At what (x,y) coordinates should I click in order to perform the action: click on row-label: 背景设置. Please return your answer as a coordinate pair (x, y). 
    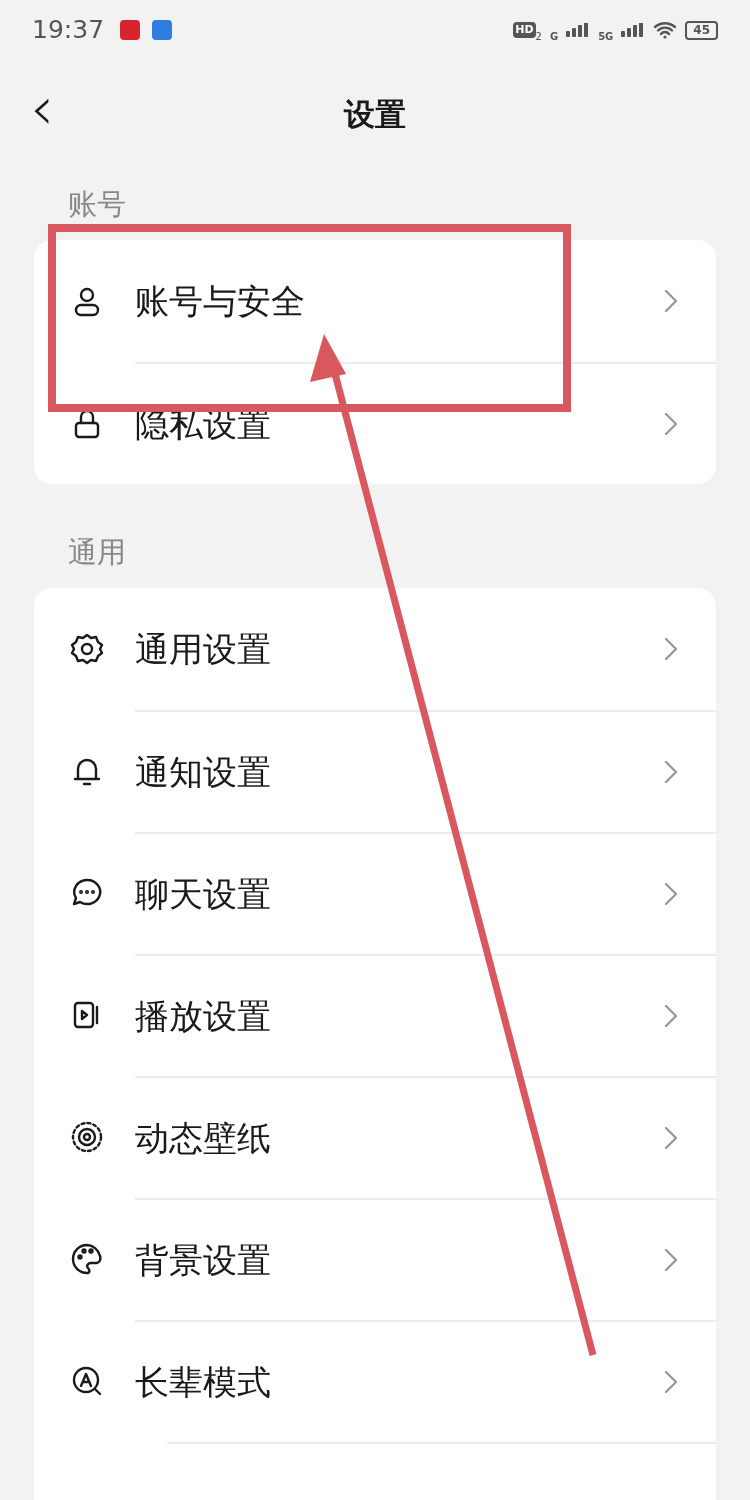
    Looking at the image, I should click on (203, 1260).